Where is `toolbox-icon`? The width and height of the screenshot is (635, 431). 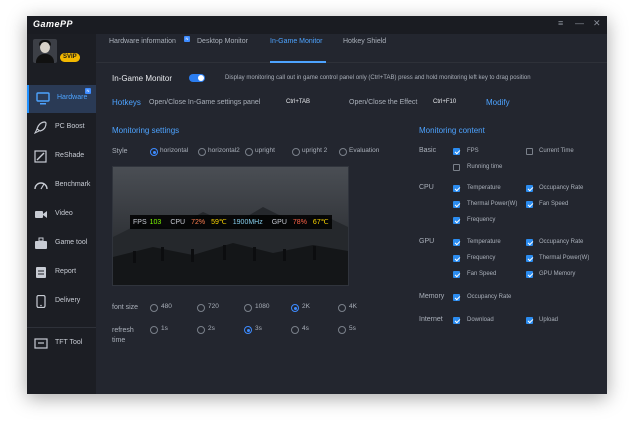 toolbox-icon is located at coordinates (41, 243).